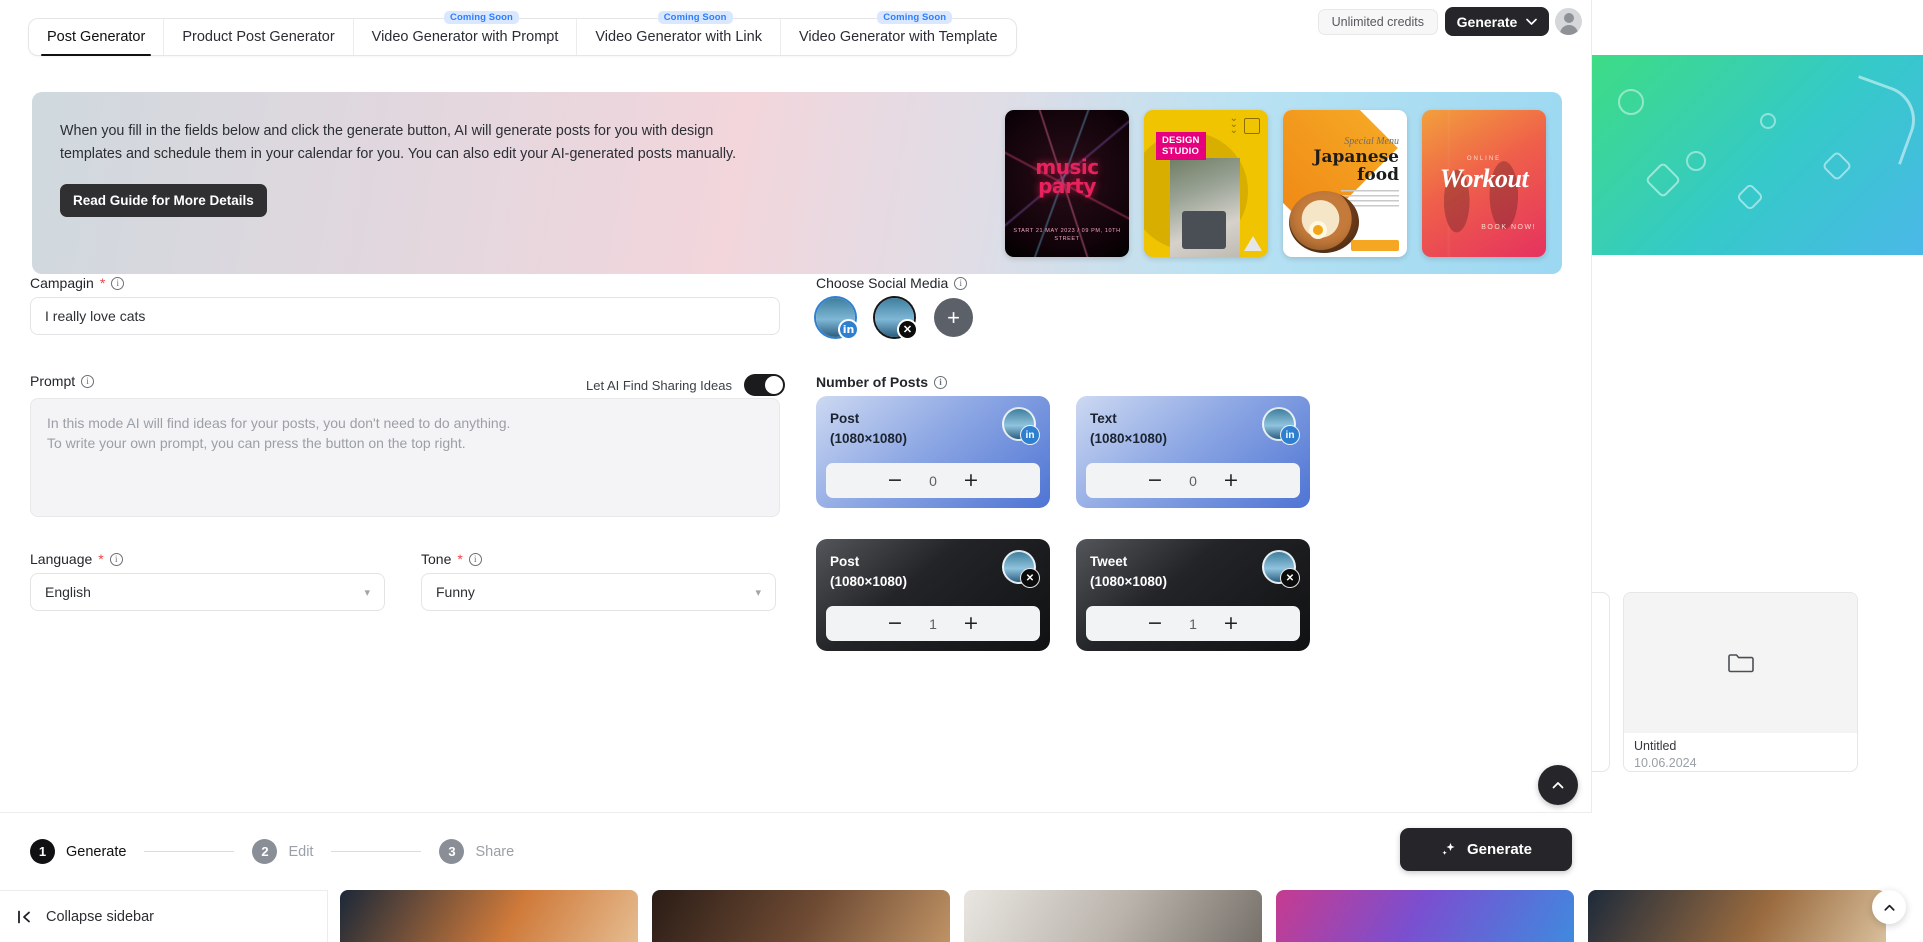 The width and height of the screenshot is (1923, 942). I want to click on chevron-up-icon, so click(1889, 907).